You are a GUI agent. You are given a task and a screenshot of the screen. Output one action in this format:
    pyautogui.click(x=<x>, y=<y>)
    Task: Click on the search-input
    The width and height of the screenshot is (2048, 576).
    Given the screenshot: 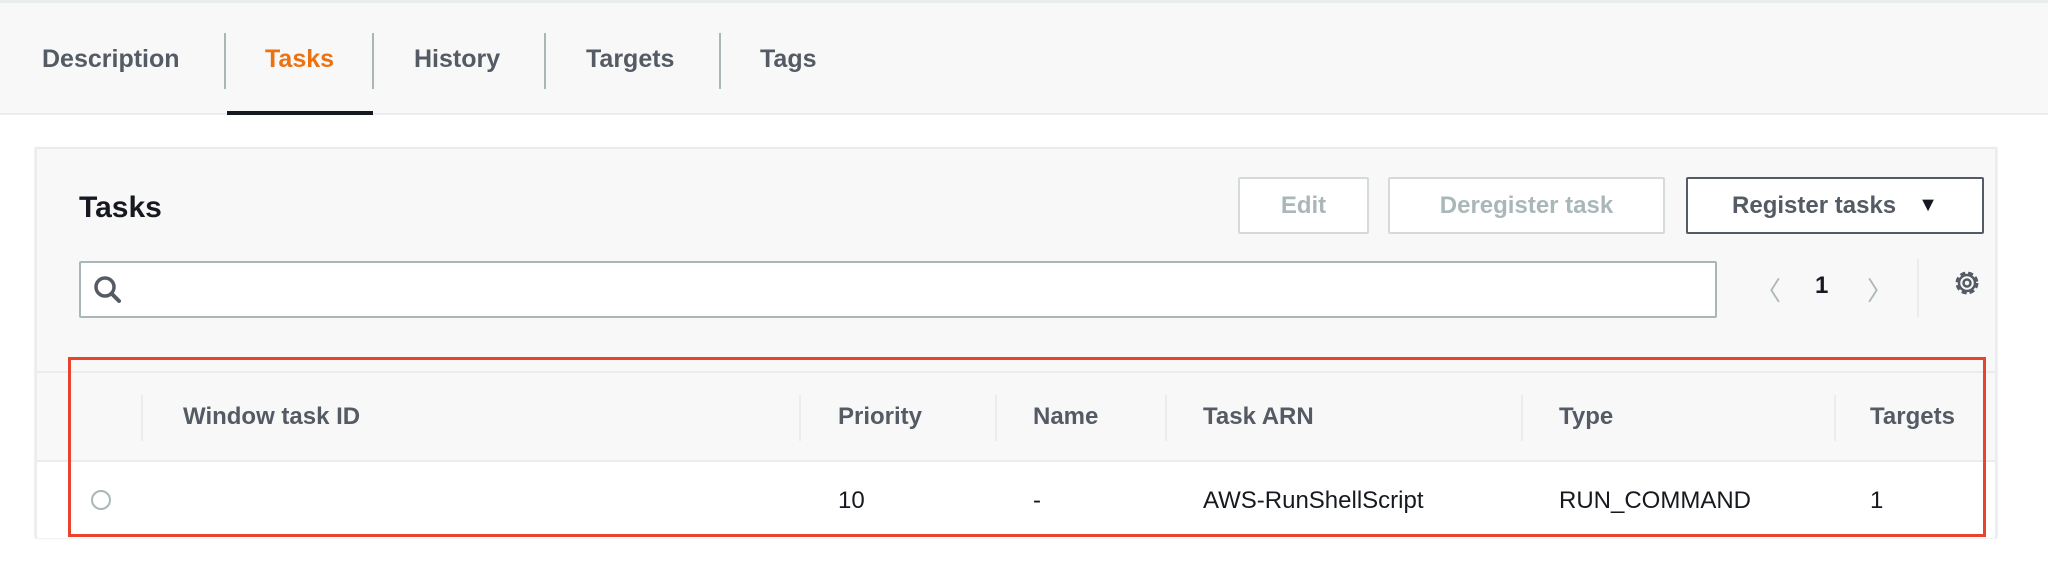 What is the action you would take?
    pyautogui.click(x=898, y=289)
    